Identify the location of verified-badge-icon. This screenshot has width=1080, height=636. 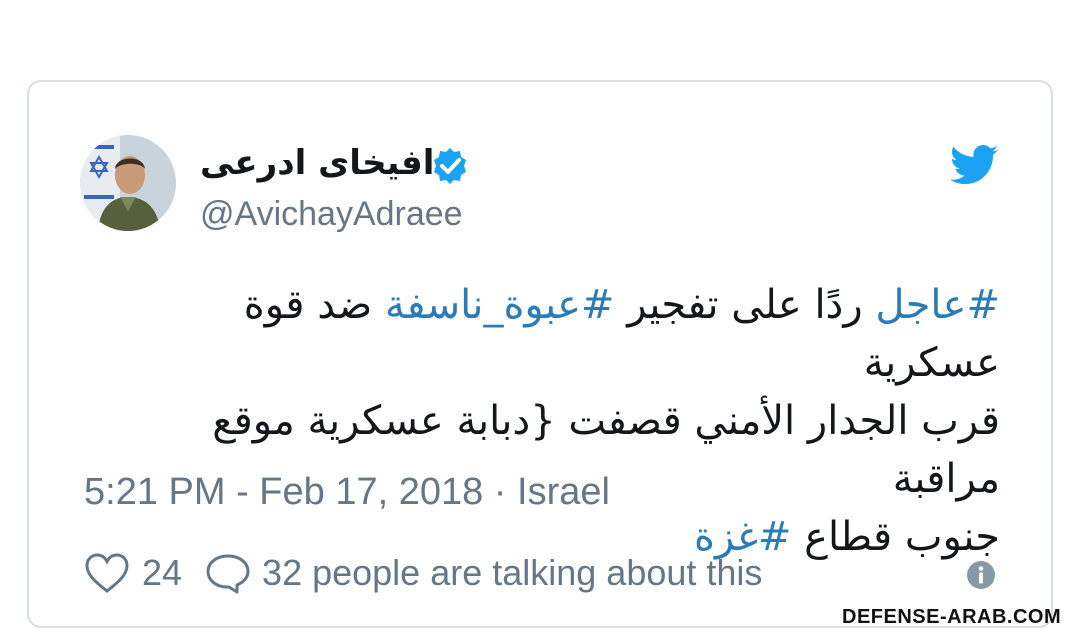
(450, 166).